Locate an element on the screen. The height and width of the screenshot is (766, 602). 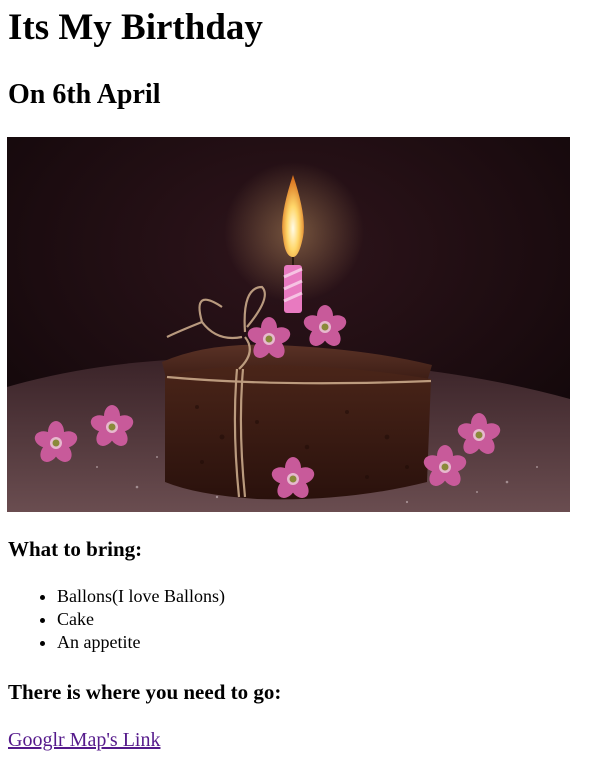
bring-list: Ballons(I love Ballons) Cake An appetite is located at coordinates (116, 619).